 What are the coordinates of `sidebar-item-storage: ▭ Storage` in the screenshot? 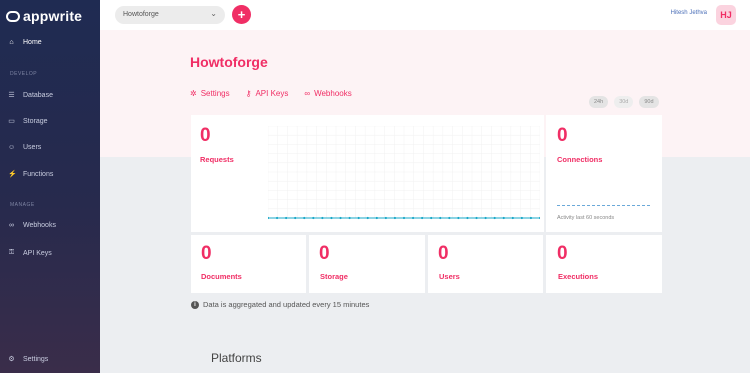 It's located at (28, 121).